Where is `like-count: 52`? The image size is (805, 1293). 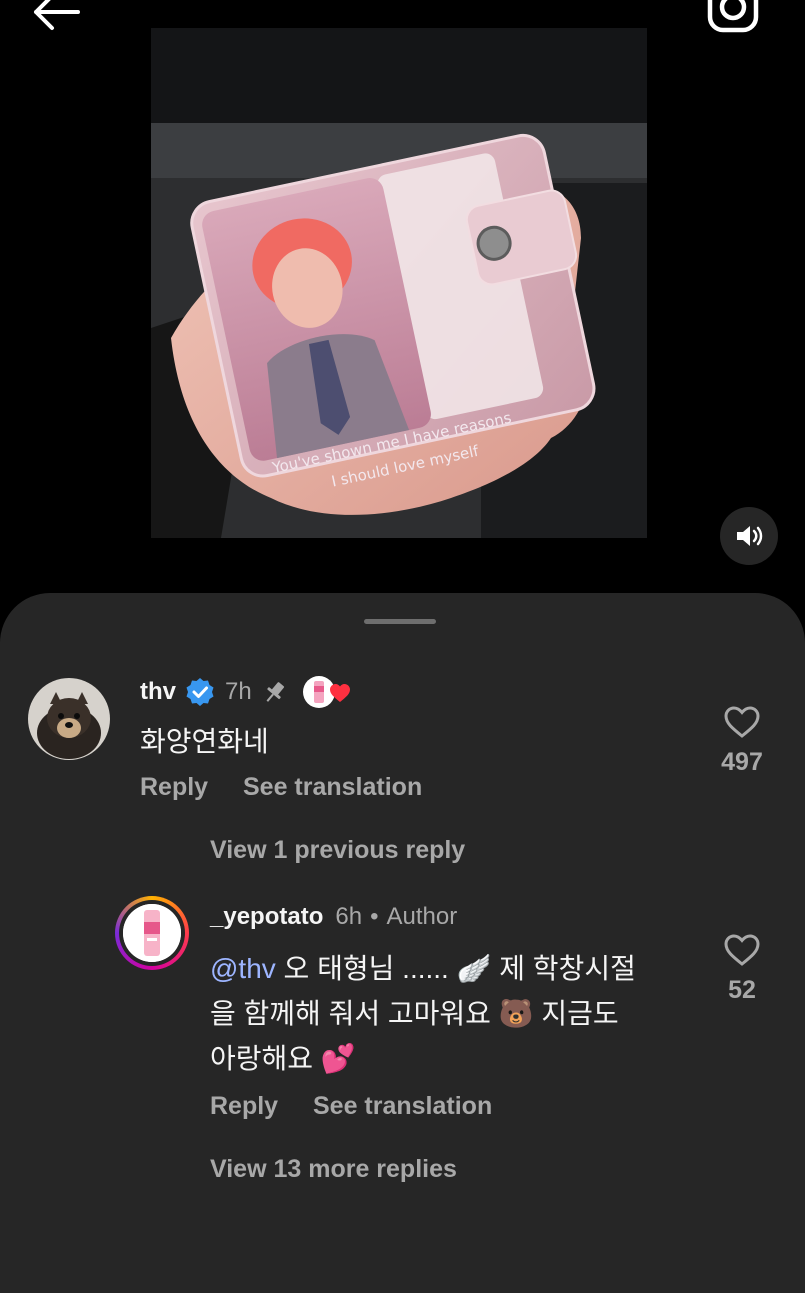
like-count: 52 is located at coordinates (742, 990).